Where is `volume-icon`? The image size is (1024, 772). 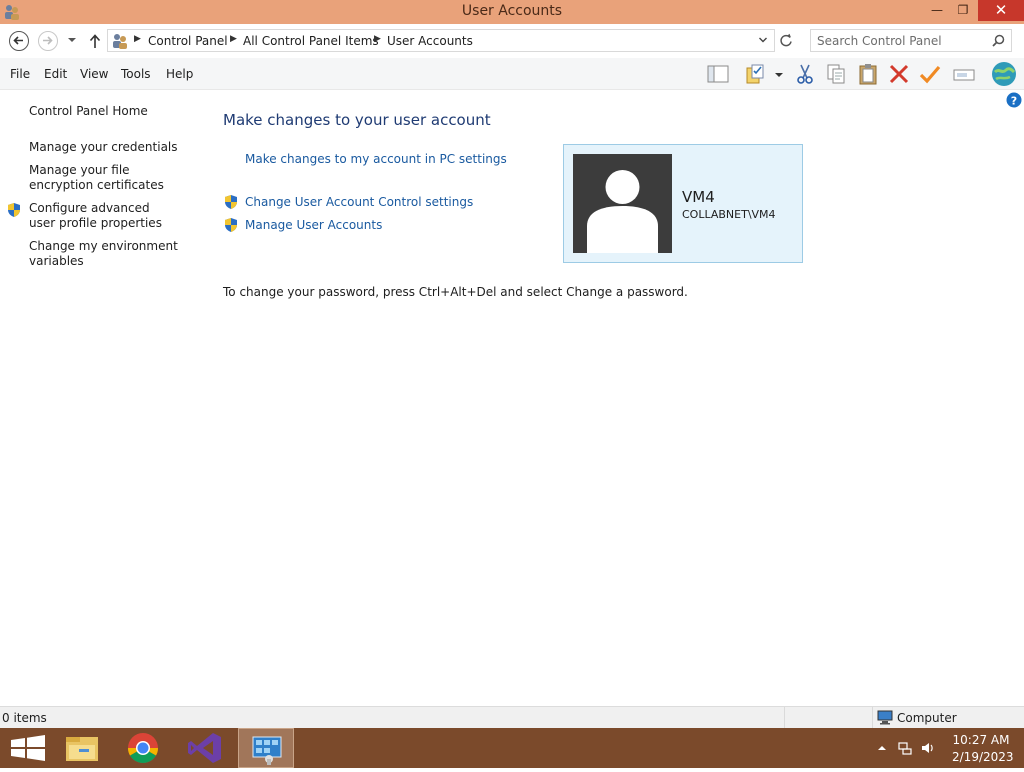
volume-icon is located at coordinates (928, 748).